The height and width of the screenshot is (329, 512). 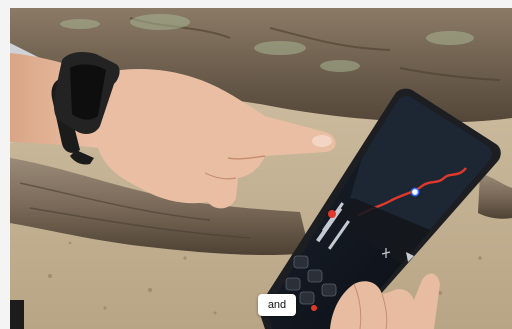 I want to click on location-dot, so click(x=415, y=192).